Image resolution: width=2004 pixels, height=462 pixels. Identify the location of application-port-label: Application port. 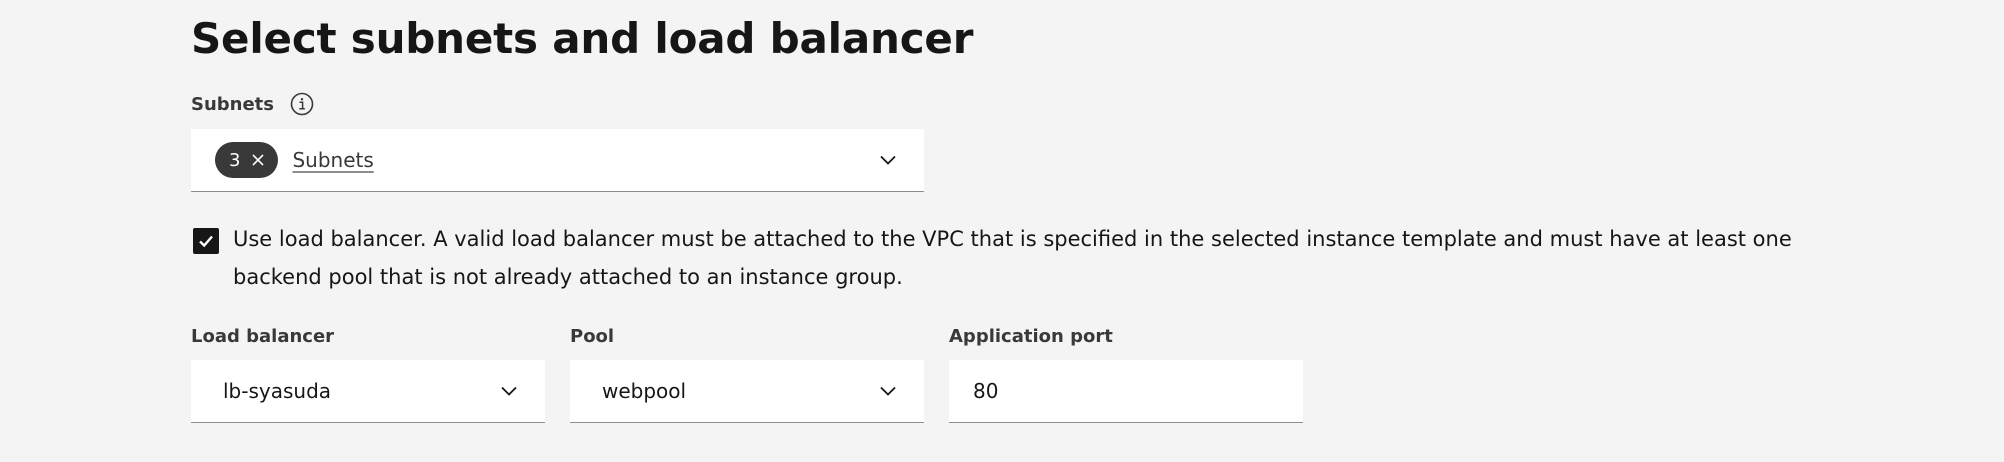
(1031, 336).